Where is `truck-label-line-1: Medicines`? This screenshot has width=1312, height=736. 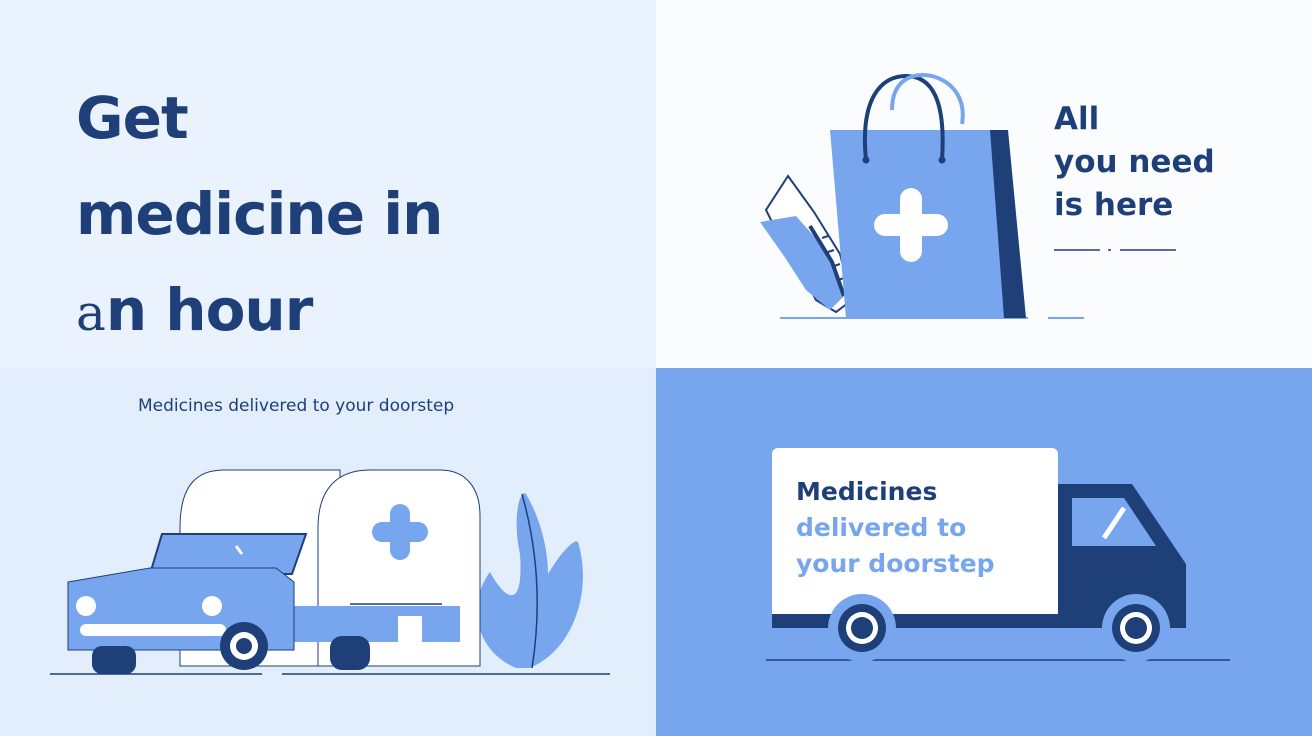 truck-label-line-1: Medicines is located at coordinates (867, 491).